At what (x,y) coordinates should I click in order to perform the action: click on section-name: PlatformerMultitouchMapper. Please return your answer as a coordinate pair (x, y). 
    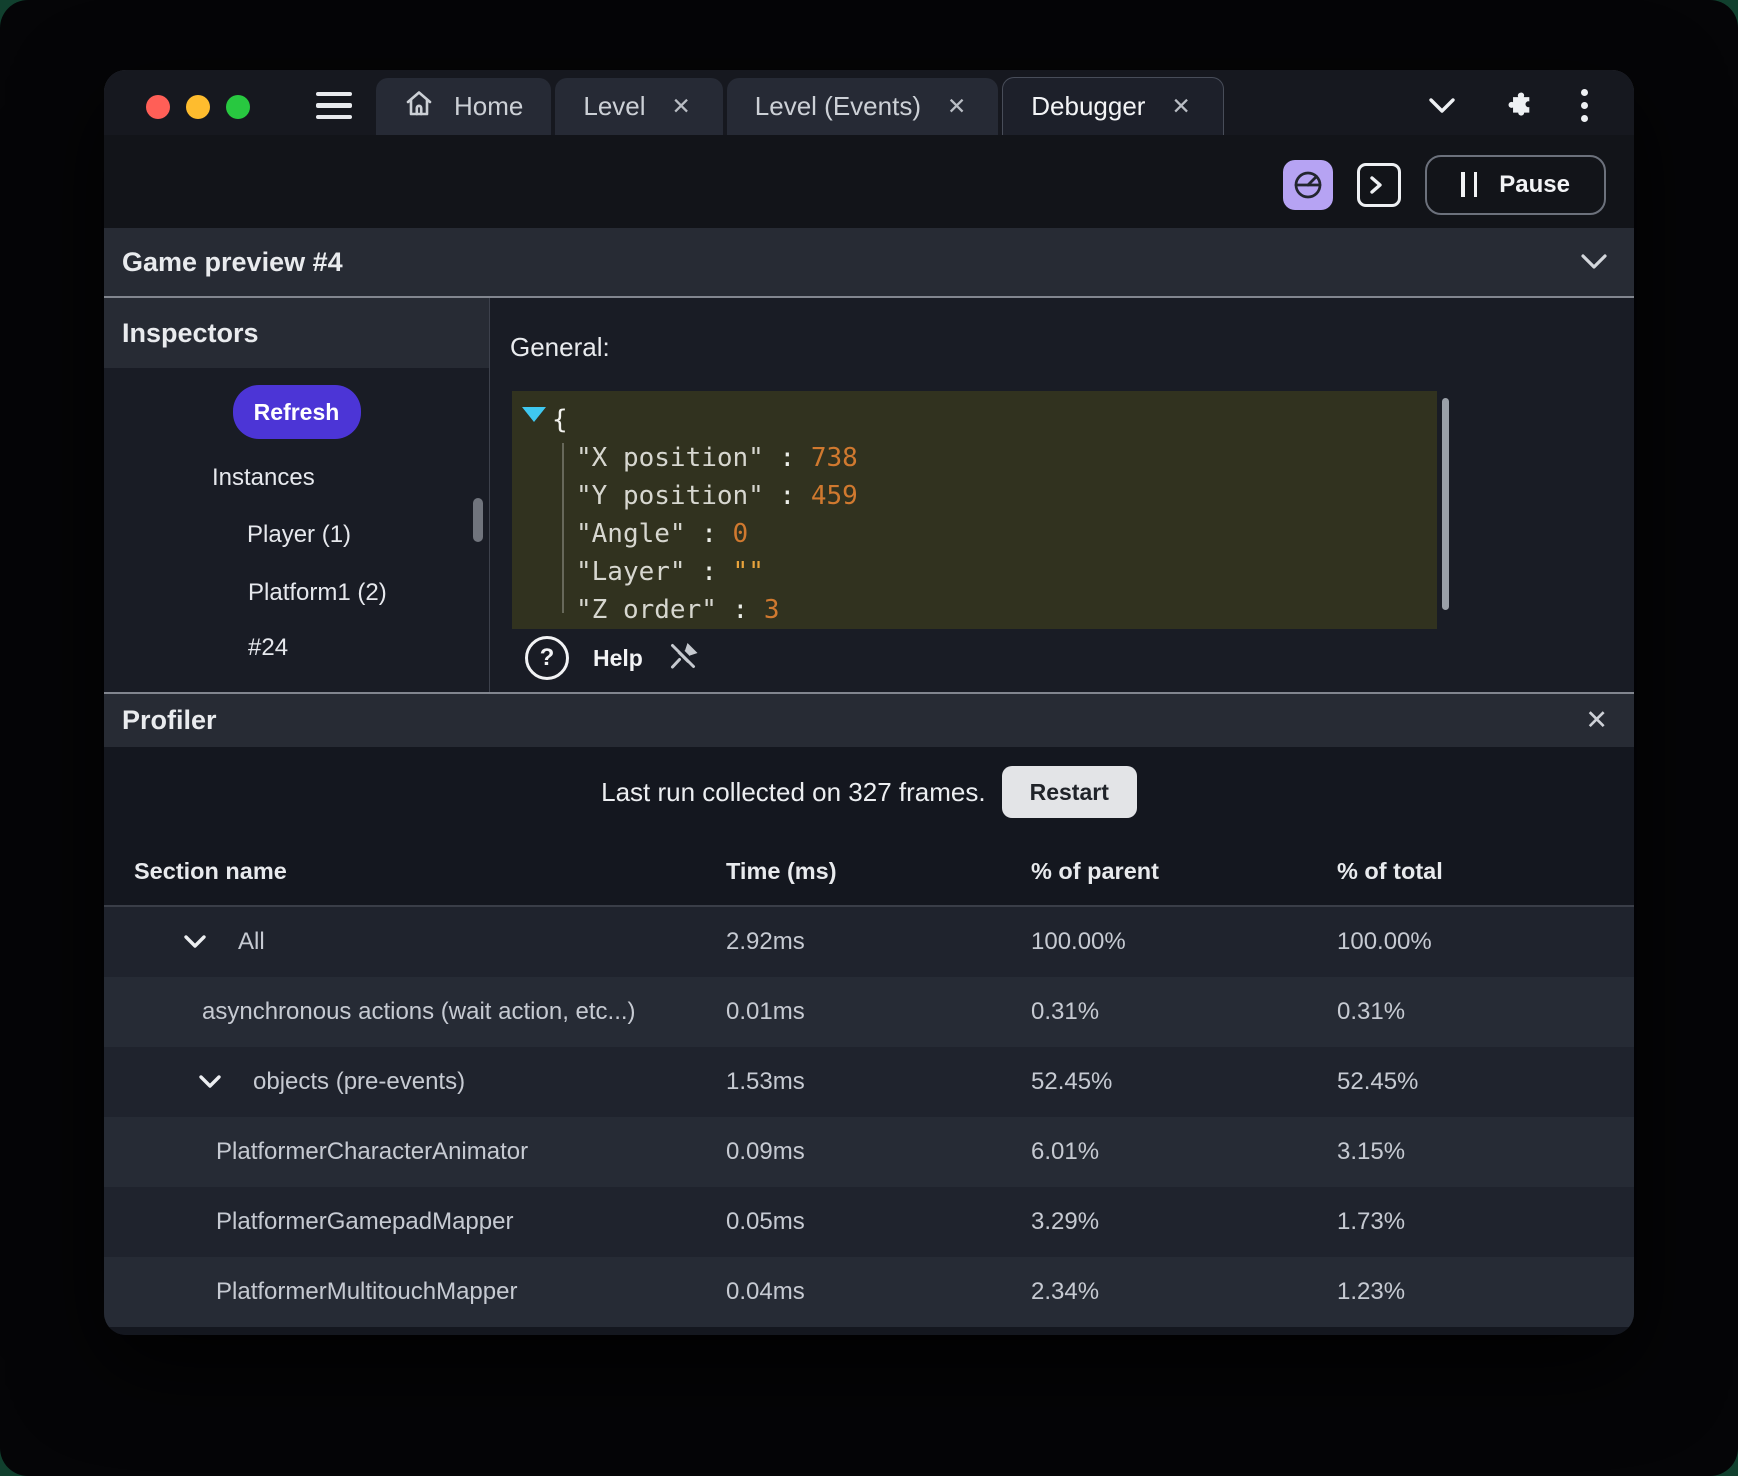
    Looking at the image, I should click on (367, 1291).